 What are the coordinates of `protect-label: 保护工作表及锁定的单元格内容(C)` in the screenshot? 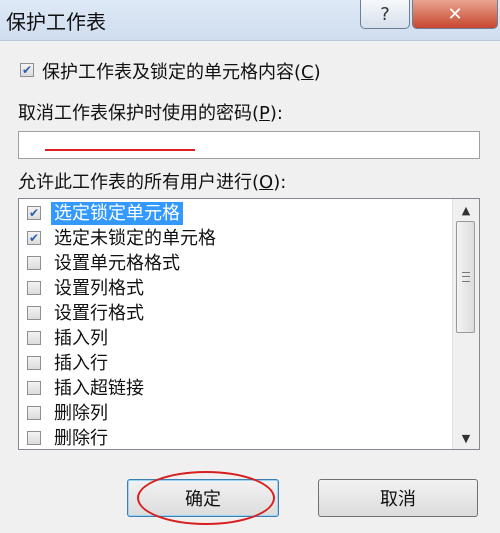 It's located at (181, 71).